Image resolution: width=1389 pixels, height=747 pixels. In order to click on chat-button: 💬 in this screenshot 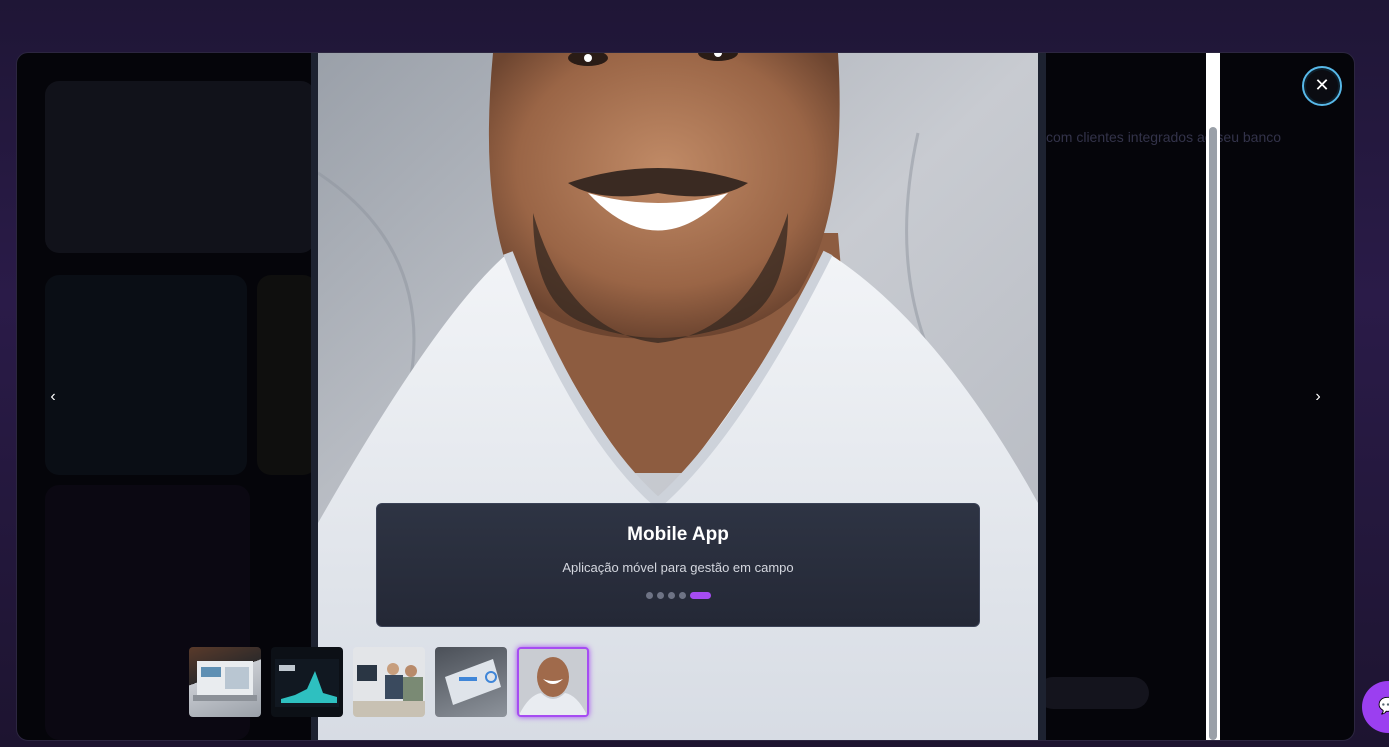, I will do `click(1375, 707)`.